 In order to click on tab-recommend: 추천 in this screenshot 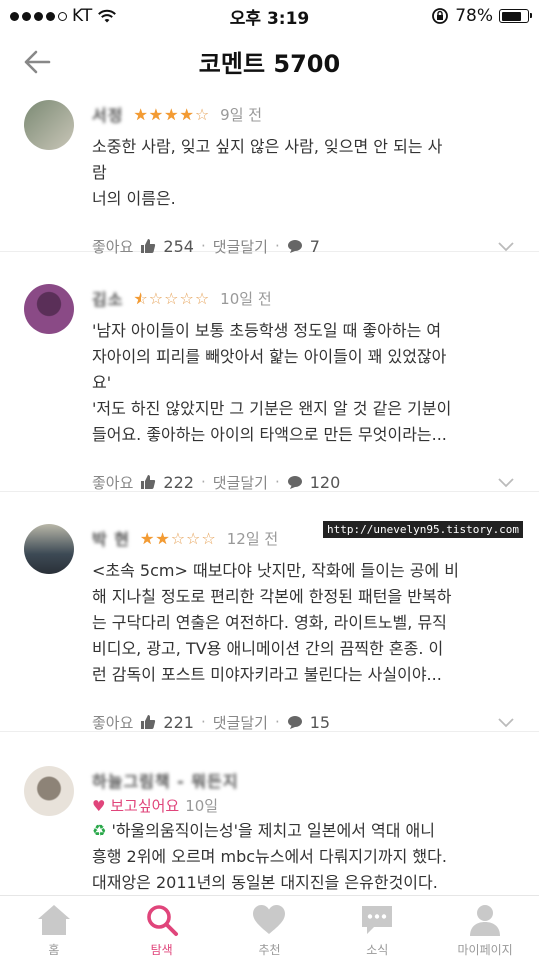, I will do `click(270, 928)`.